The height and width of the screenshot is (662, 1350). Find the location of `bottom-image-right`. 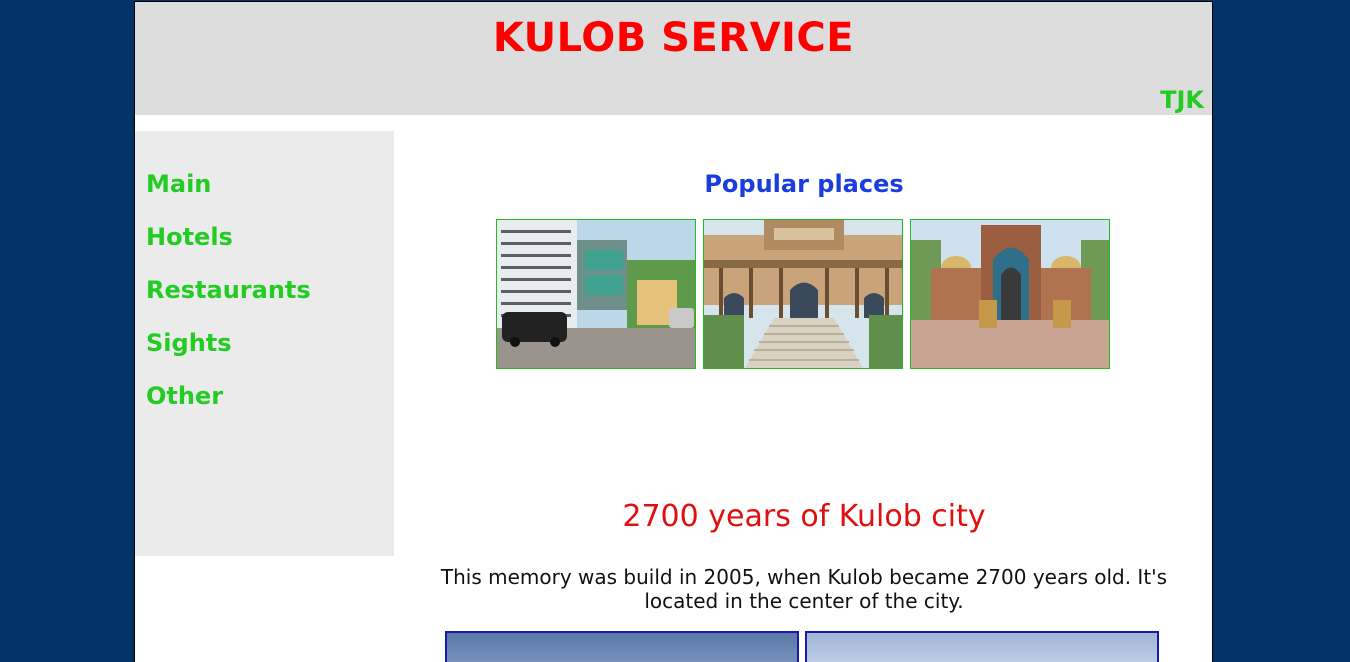

bottom-image-right is located at coordinates (982, 646).